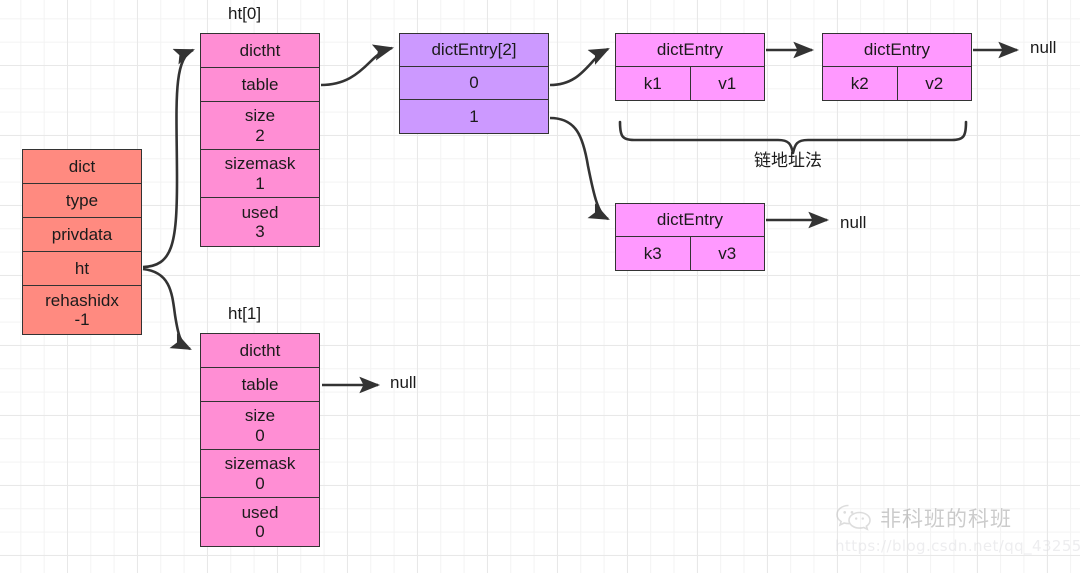 The width and height of the screenshot is (1080, 573). I want to click on ht1-dictht-box: dictht table size 0 sizemask 0 used 0, so click(260, 440).